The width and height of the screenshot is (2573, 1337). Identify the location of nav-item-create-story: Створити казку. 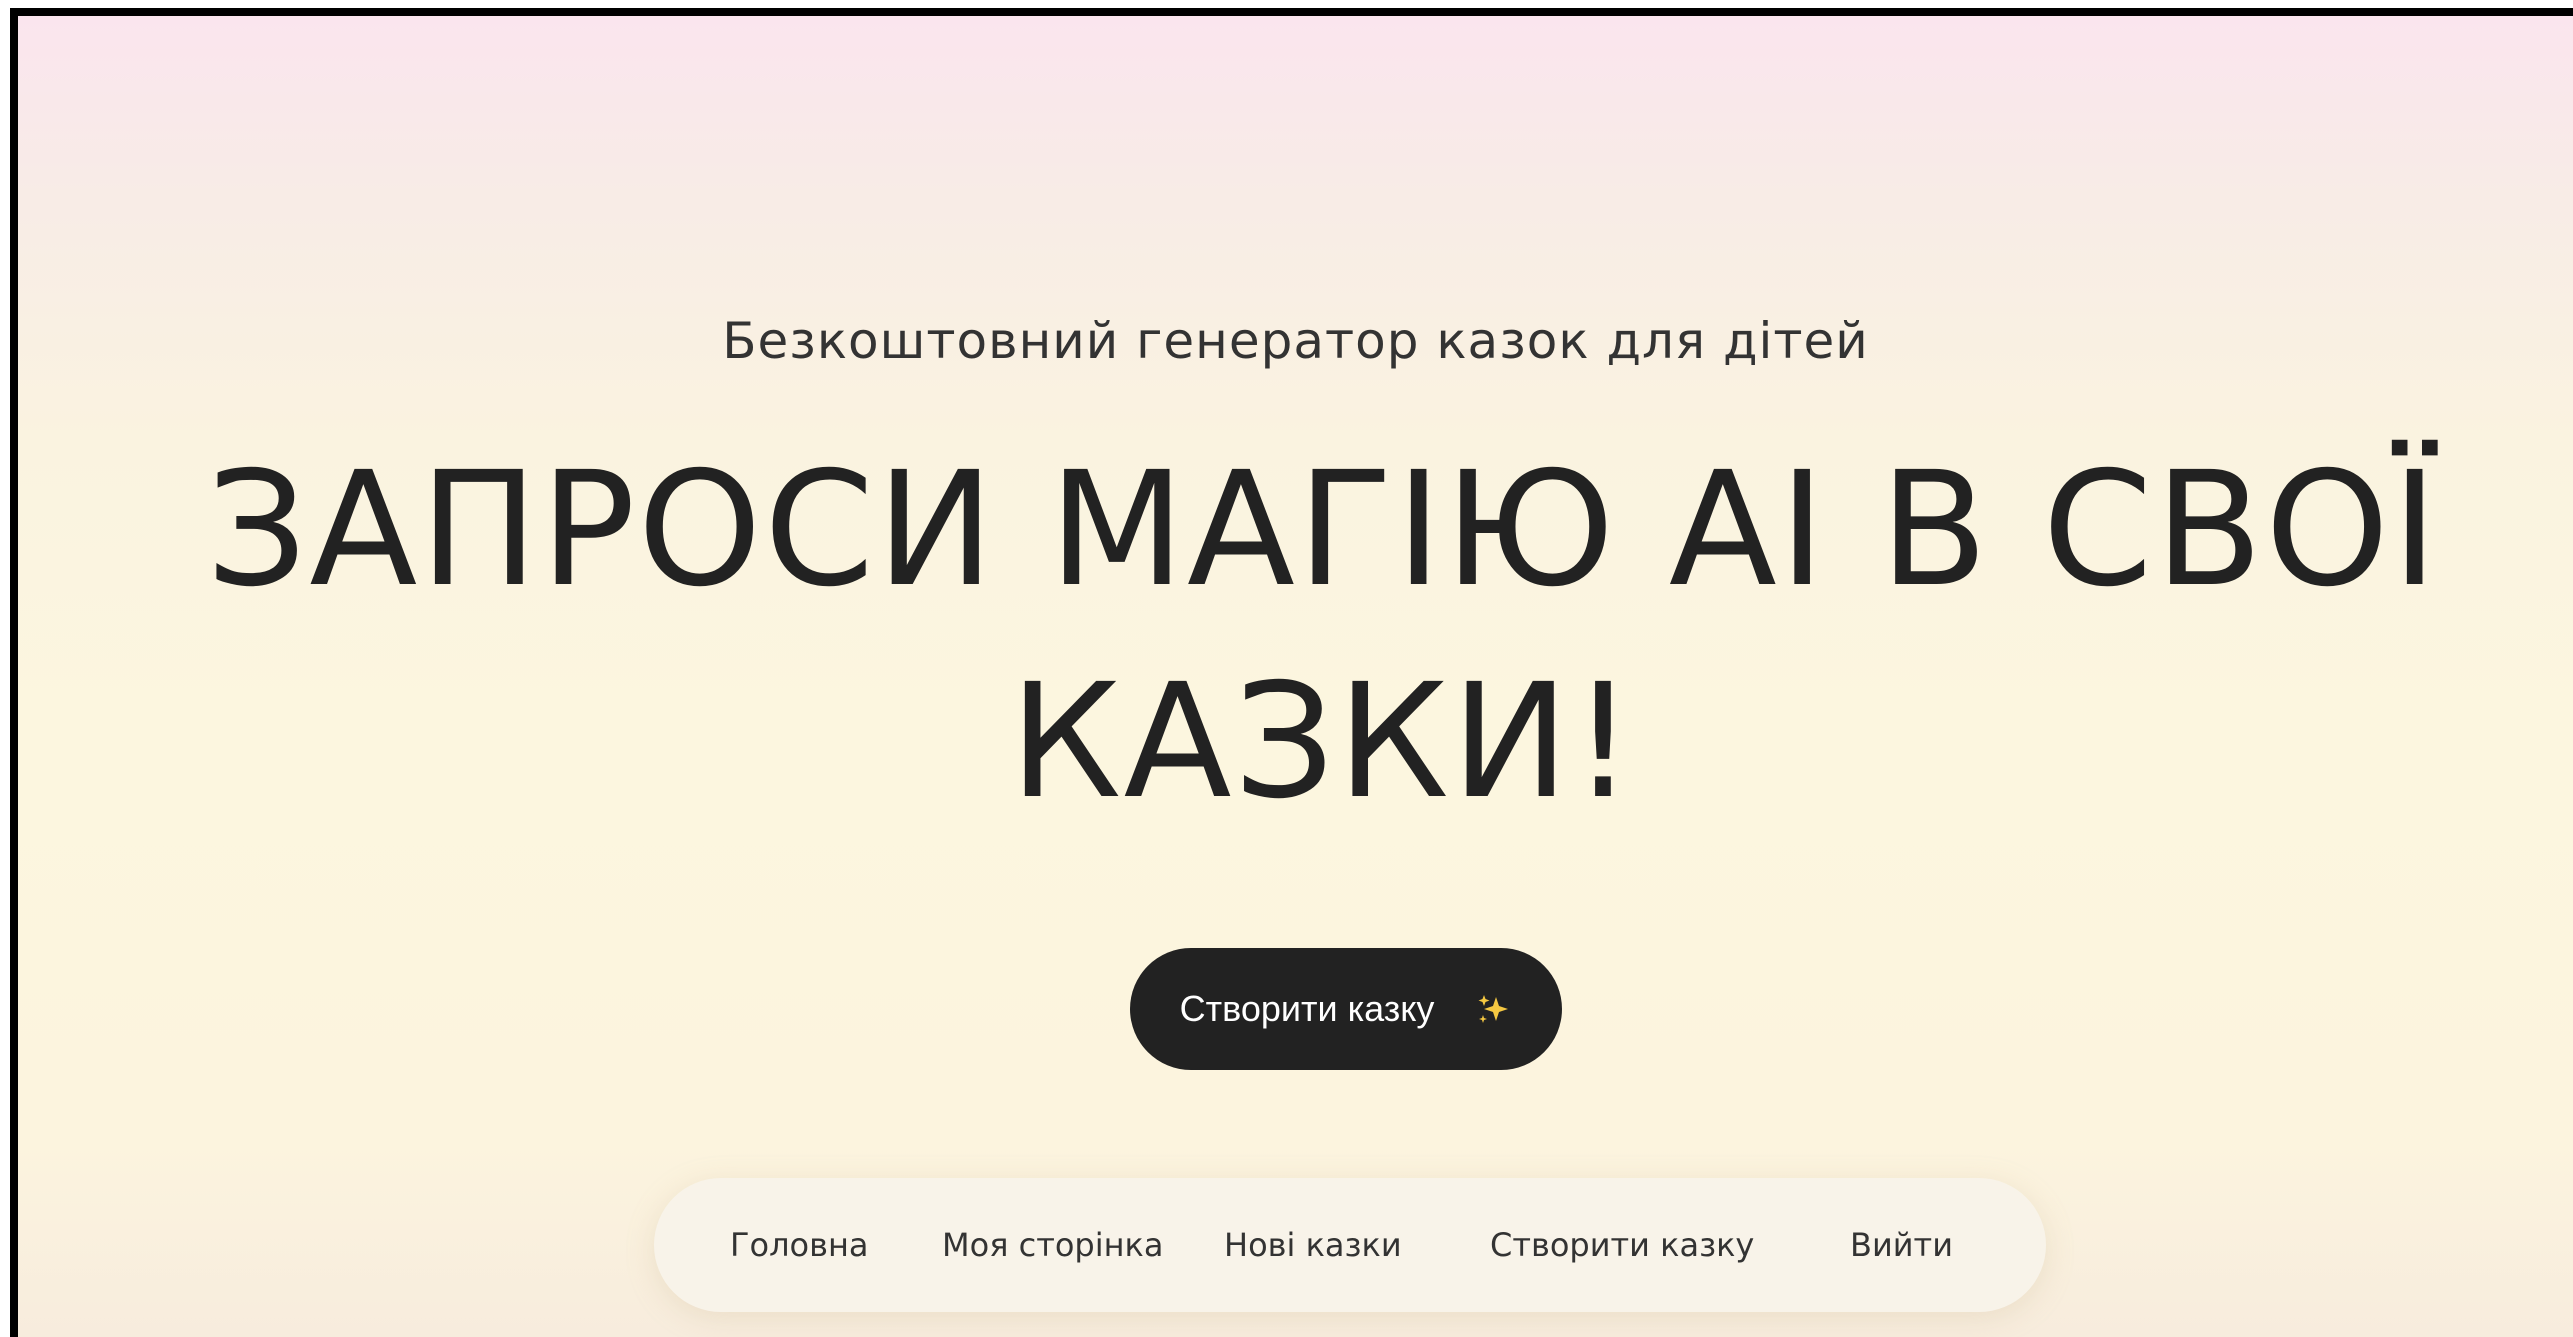
(1622, 1245).